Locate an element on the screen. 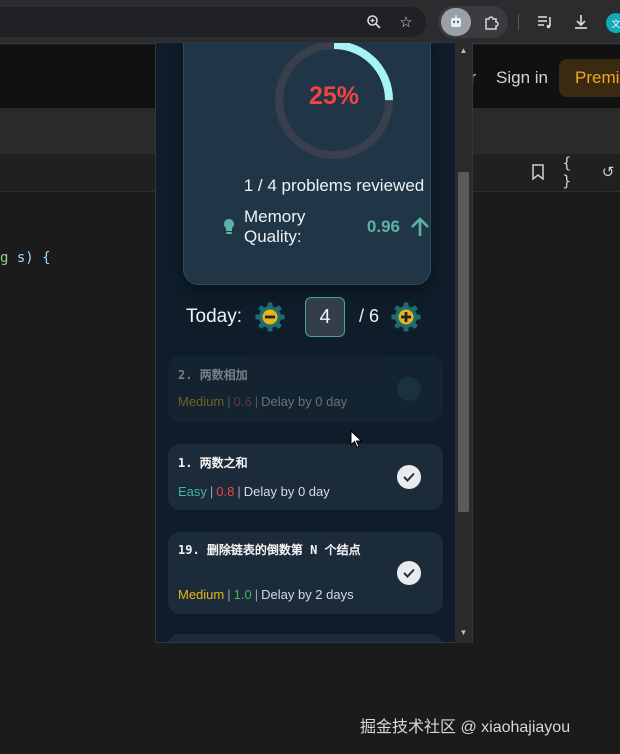 The width and height of the screenshot is (620, 754). quality-value: 0.6 is located at coordinates (242, 401).